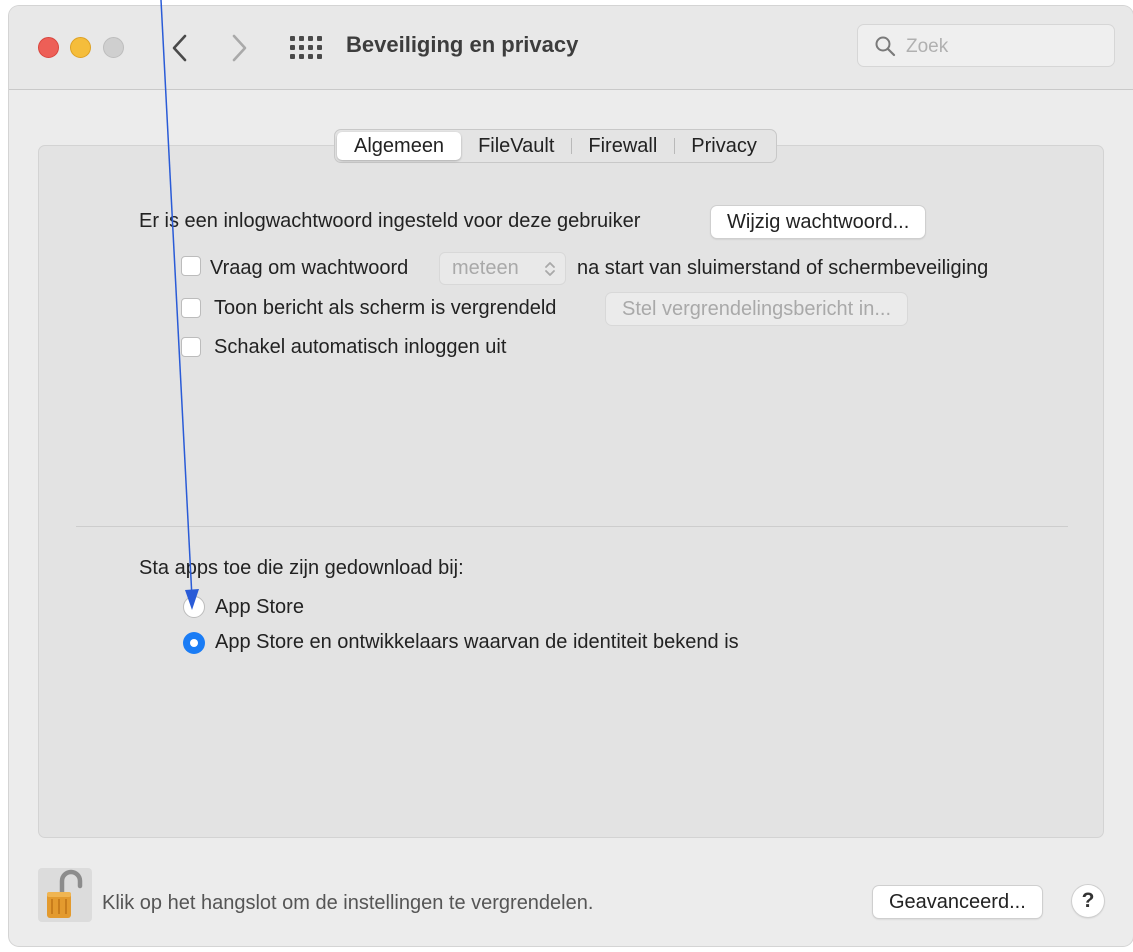  Describe the element at coordinates (550, 269) in the screenshot. I see `up-down-arrows-icon` at that location.